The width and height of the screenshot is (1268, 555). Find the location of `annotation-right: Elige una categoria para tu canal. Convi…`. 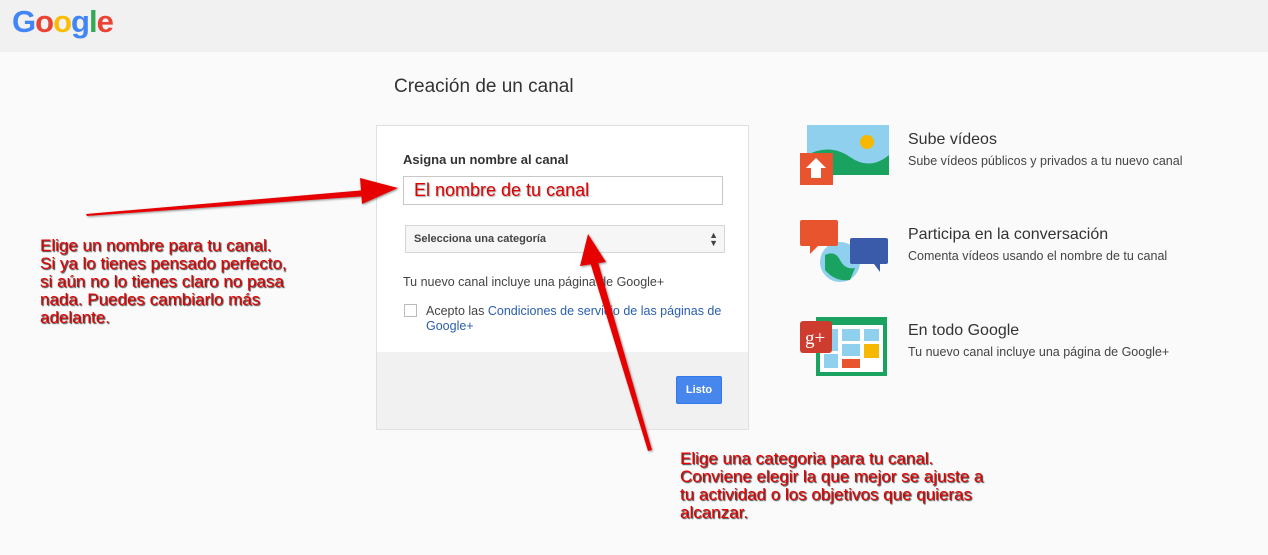

annotation-right: Elige una categoria para tu canal. Convi… is located at coordinates (831, 486).